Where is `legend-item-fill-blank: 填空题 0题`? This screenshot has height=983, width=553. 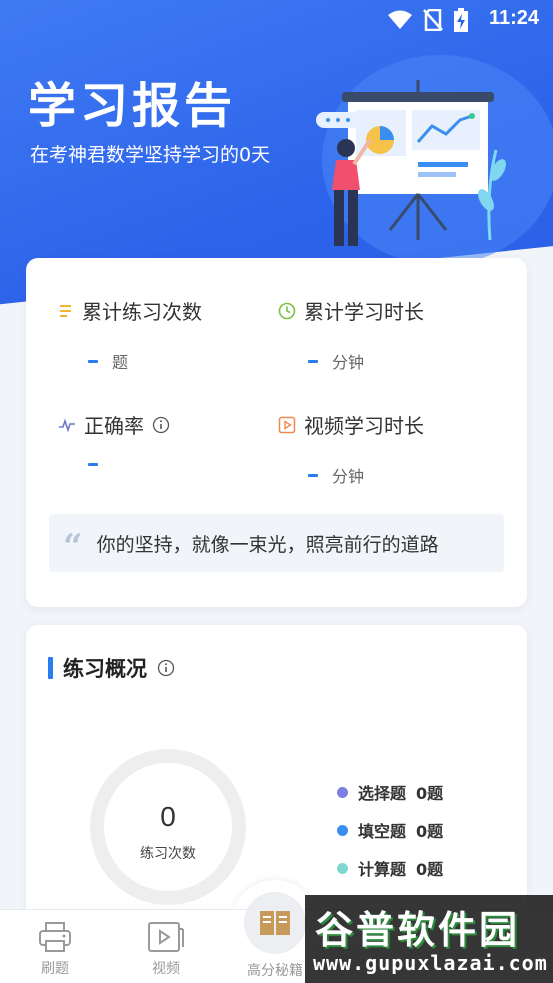 legend-item-fill-blank: 填空题 0题 is located at coordinates (390, 830).